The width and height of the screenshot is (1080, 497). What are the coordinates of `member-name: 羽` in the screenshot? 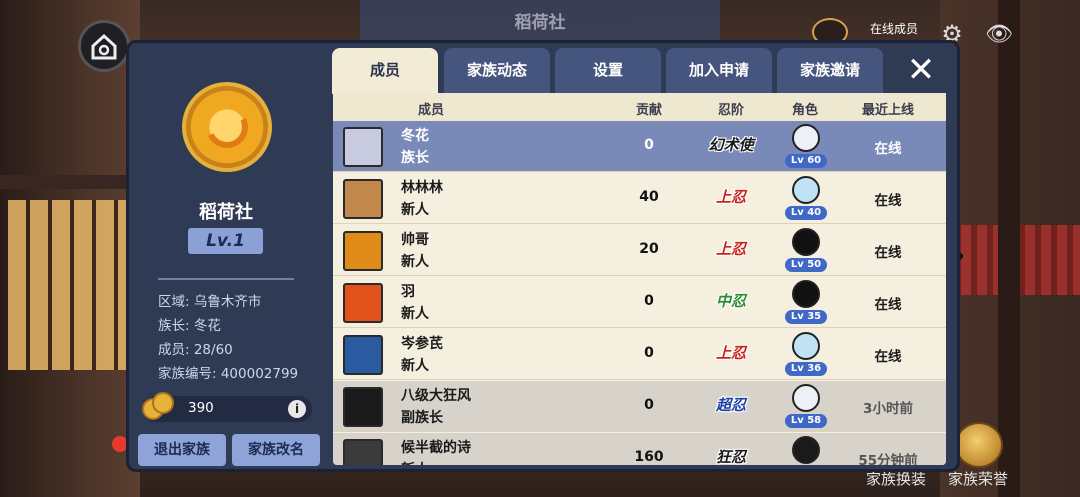 It's located at (408, 292).